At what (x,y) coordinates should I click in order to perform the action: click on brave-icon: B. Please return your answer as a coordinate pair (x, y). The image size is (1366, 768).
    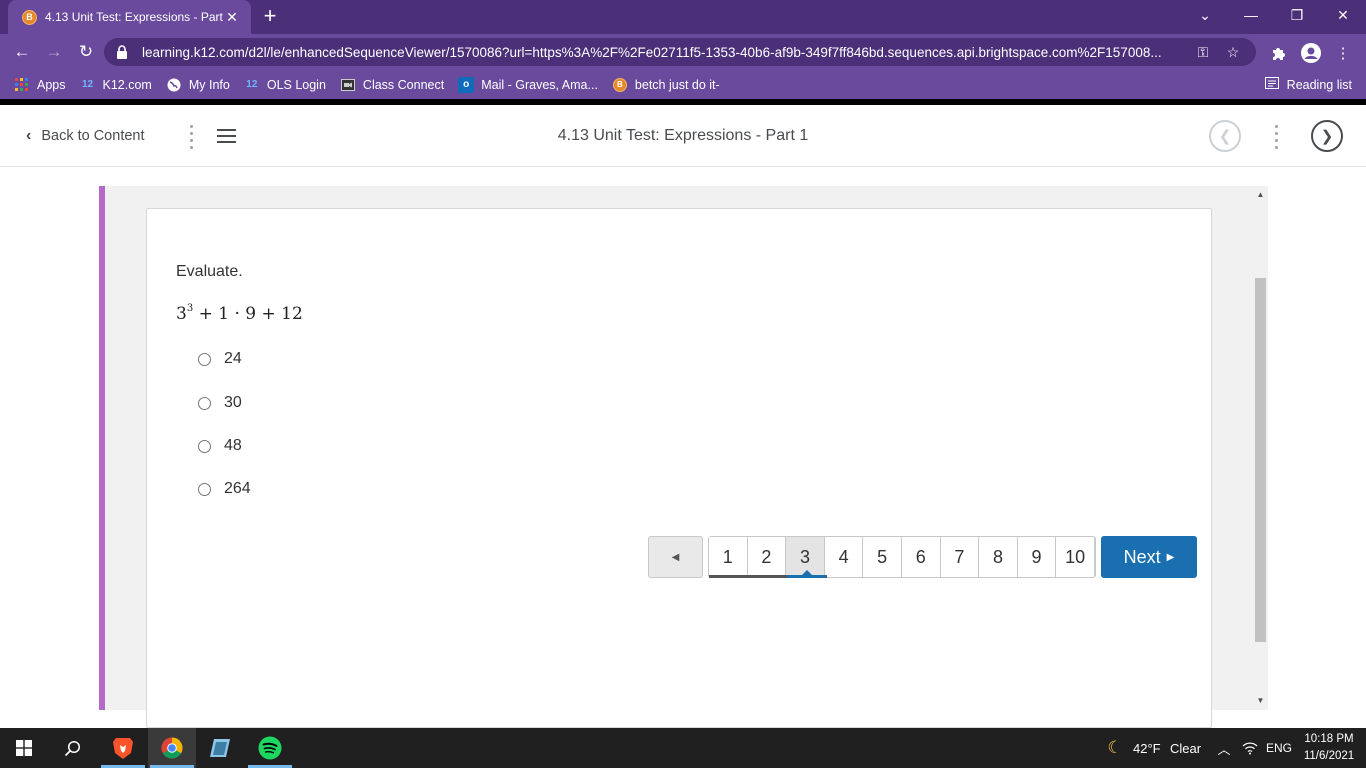
    Looking at the image, I should click on (620, 85).